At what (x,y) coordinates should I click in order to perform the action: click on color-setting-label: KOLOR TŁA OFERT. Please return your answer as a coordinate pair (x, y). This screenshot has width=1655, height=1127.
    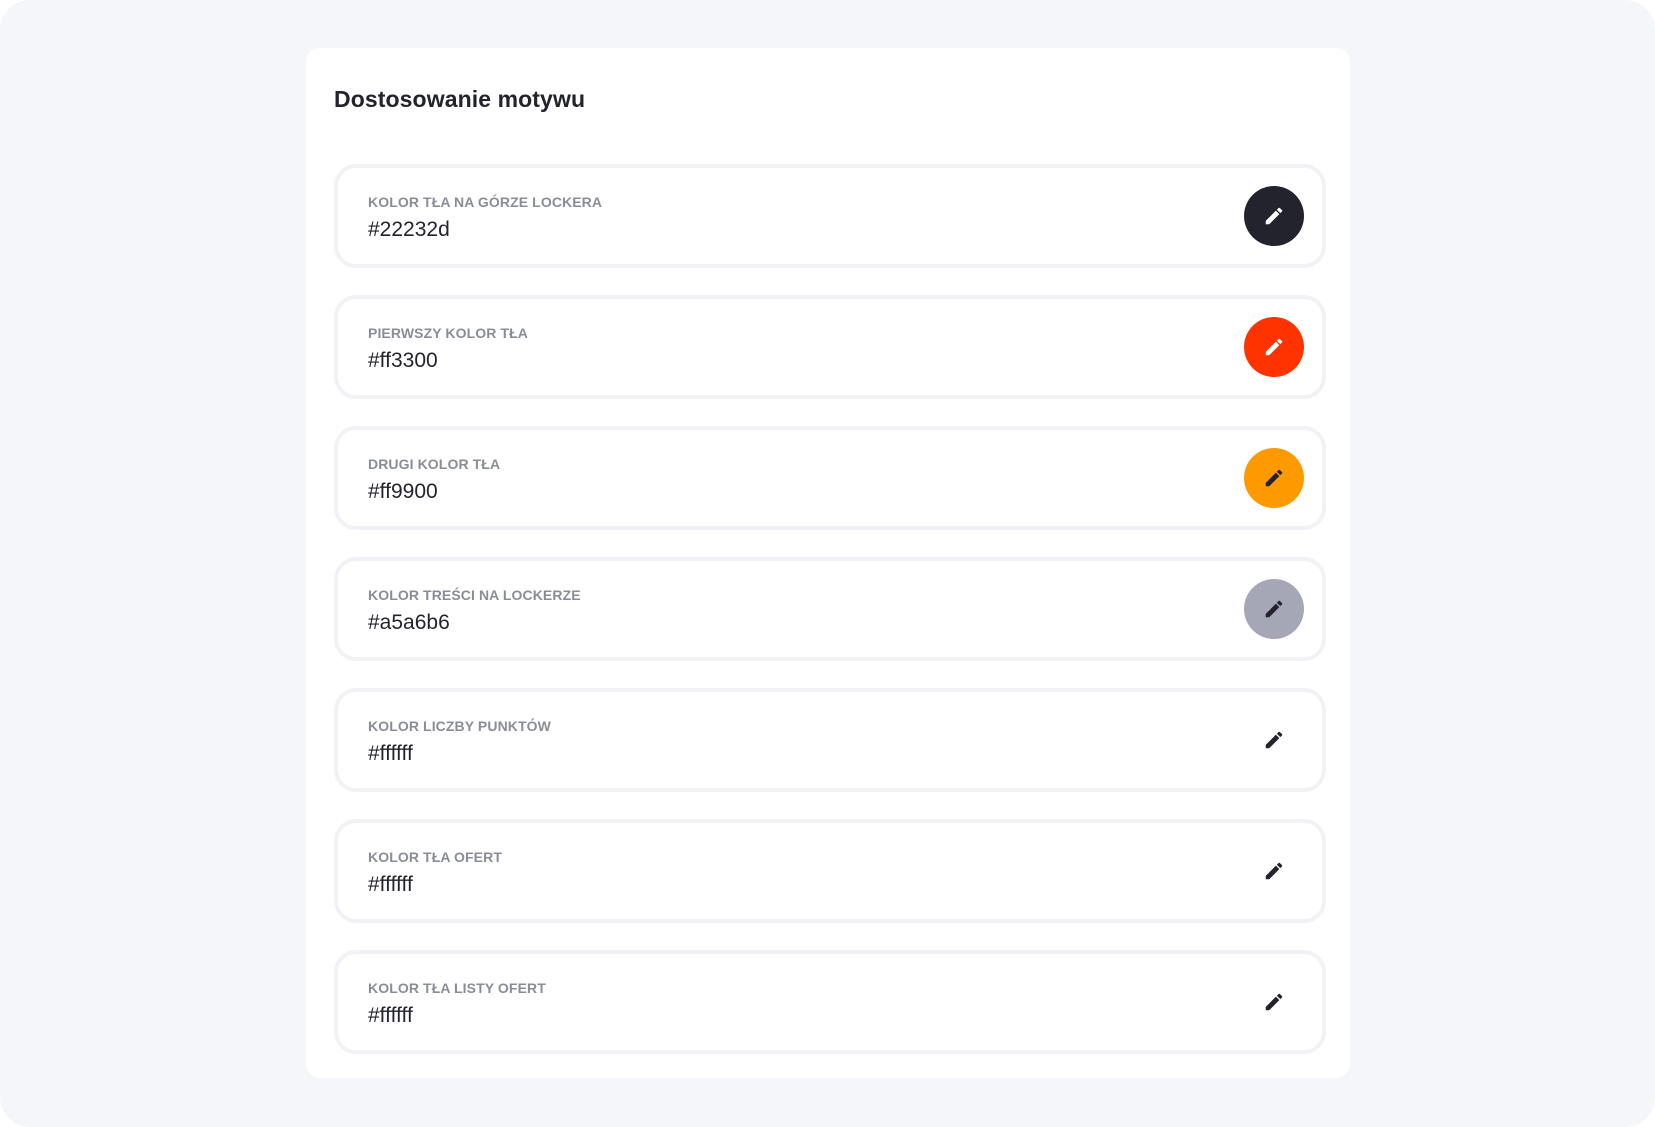
    Looking at the image, I should click on (435, 857).